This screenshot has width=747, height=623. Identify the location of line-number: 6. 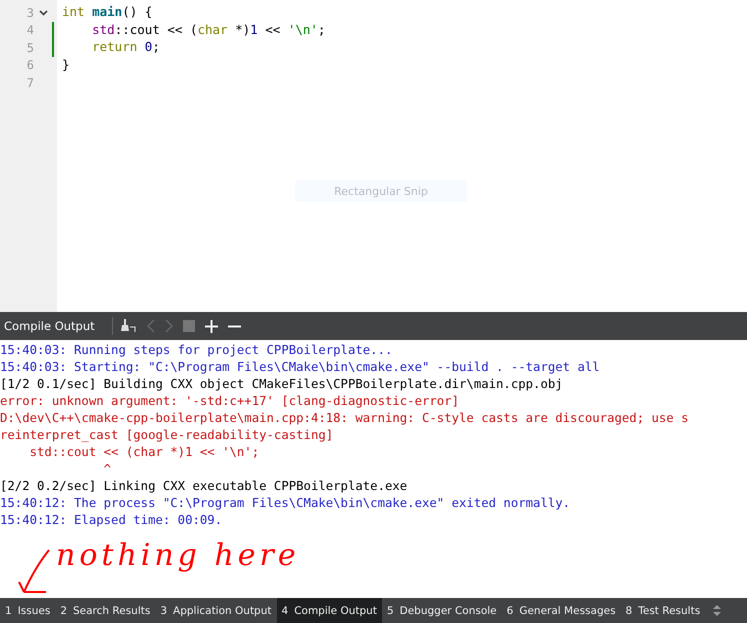
(30, 65).